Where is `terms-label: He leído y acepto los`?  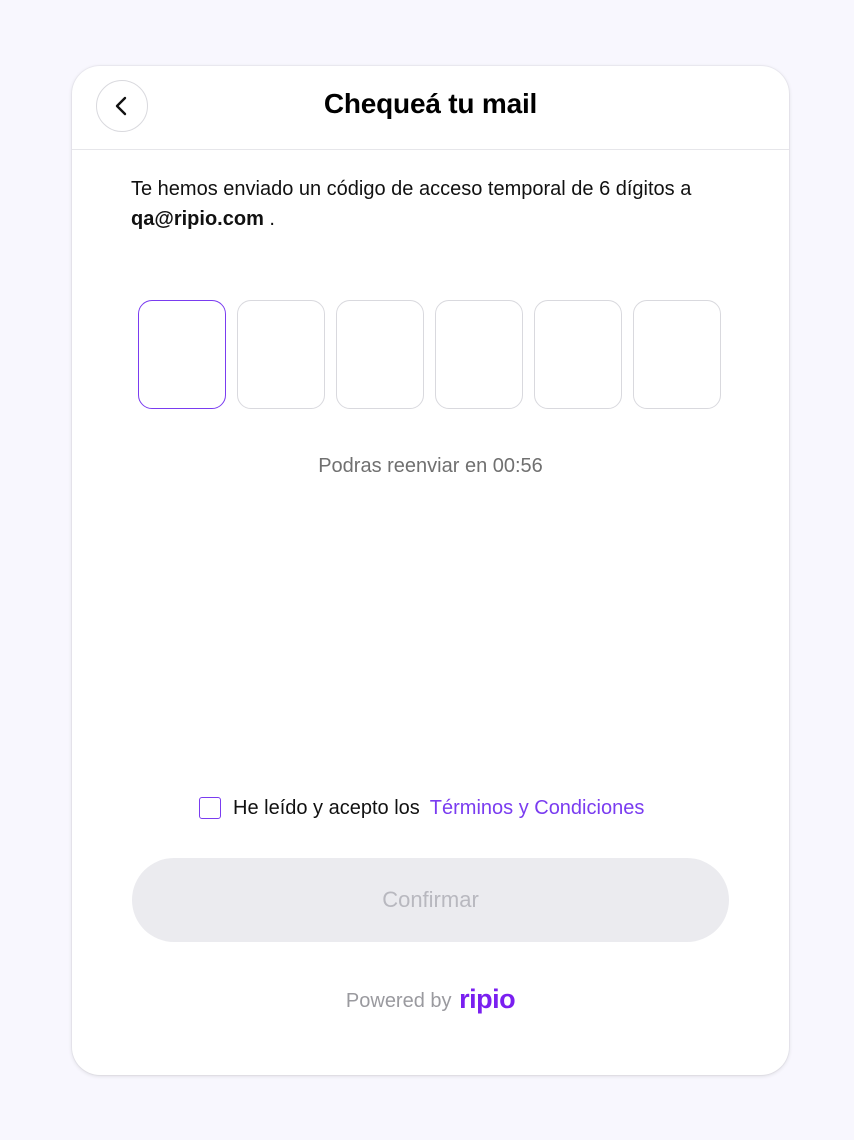 terms-label: He leído y acepto los is located at coordinates (326, 807).